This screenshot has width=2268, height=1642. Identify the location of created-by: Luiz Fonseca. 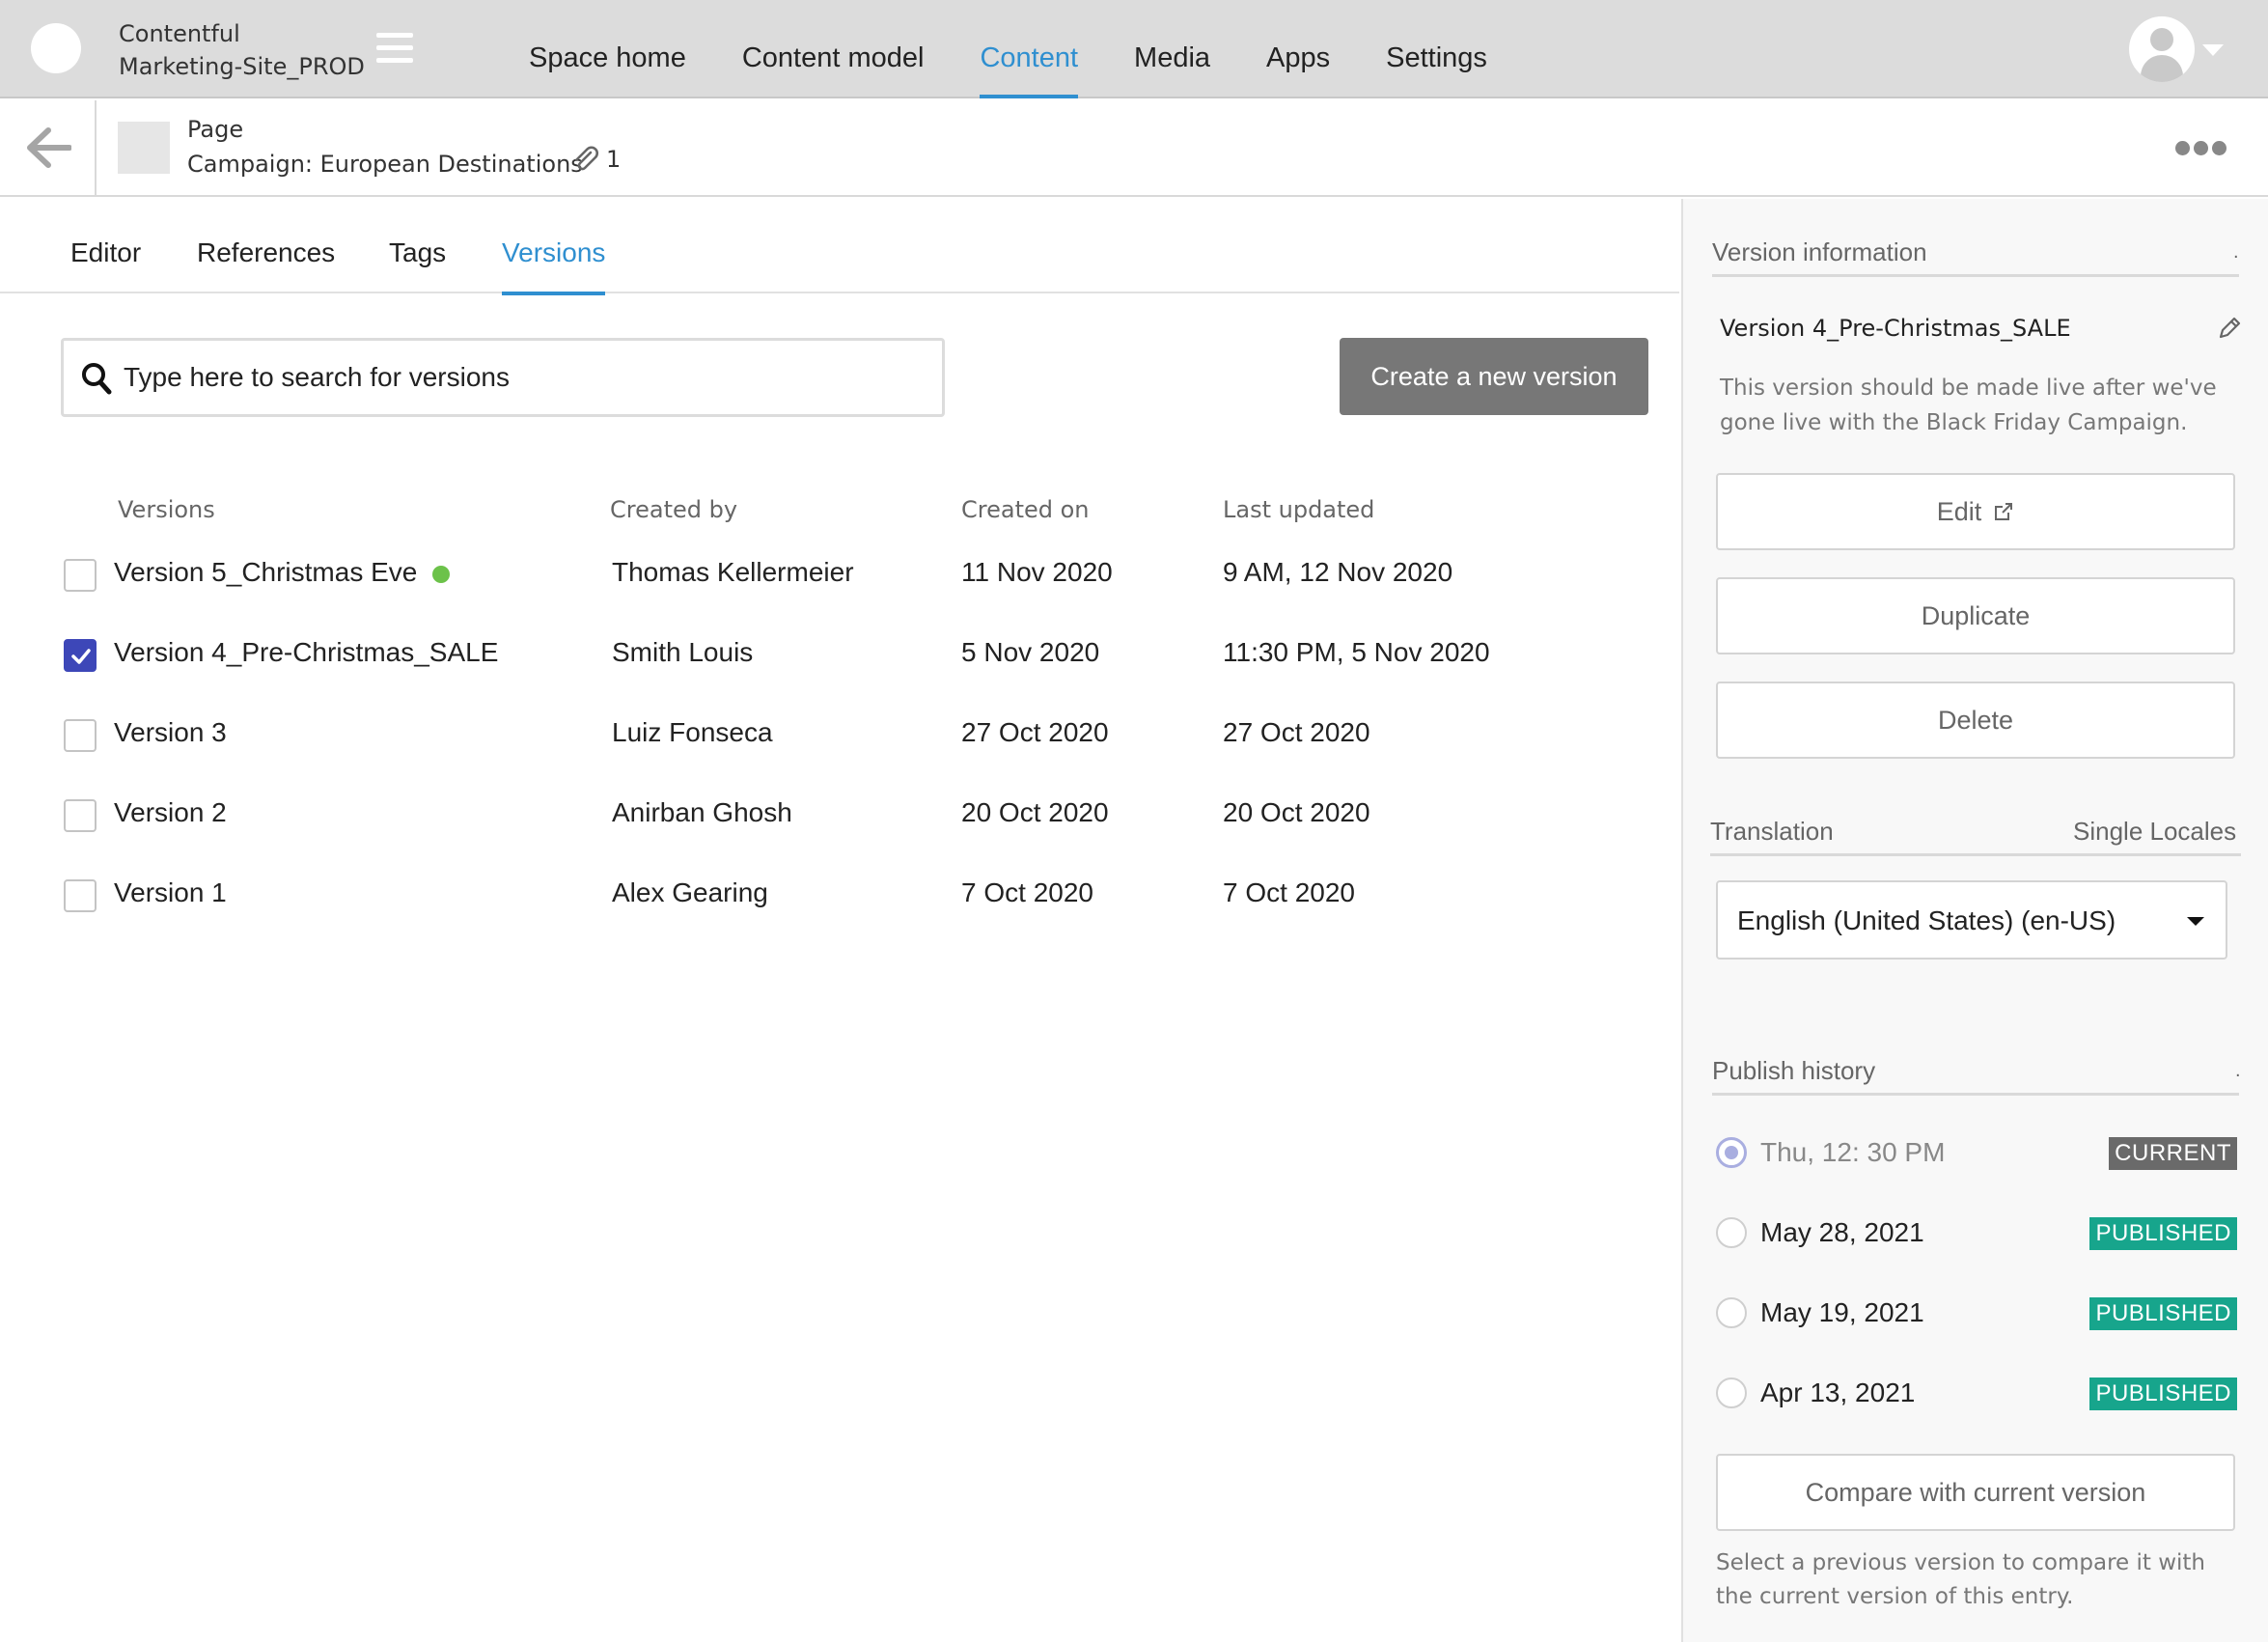
(692, 732).